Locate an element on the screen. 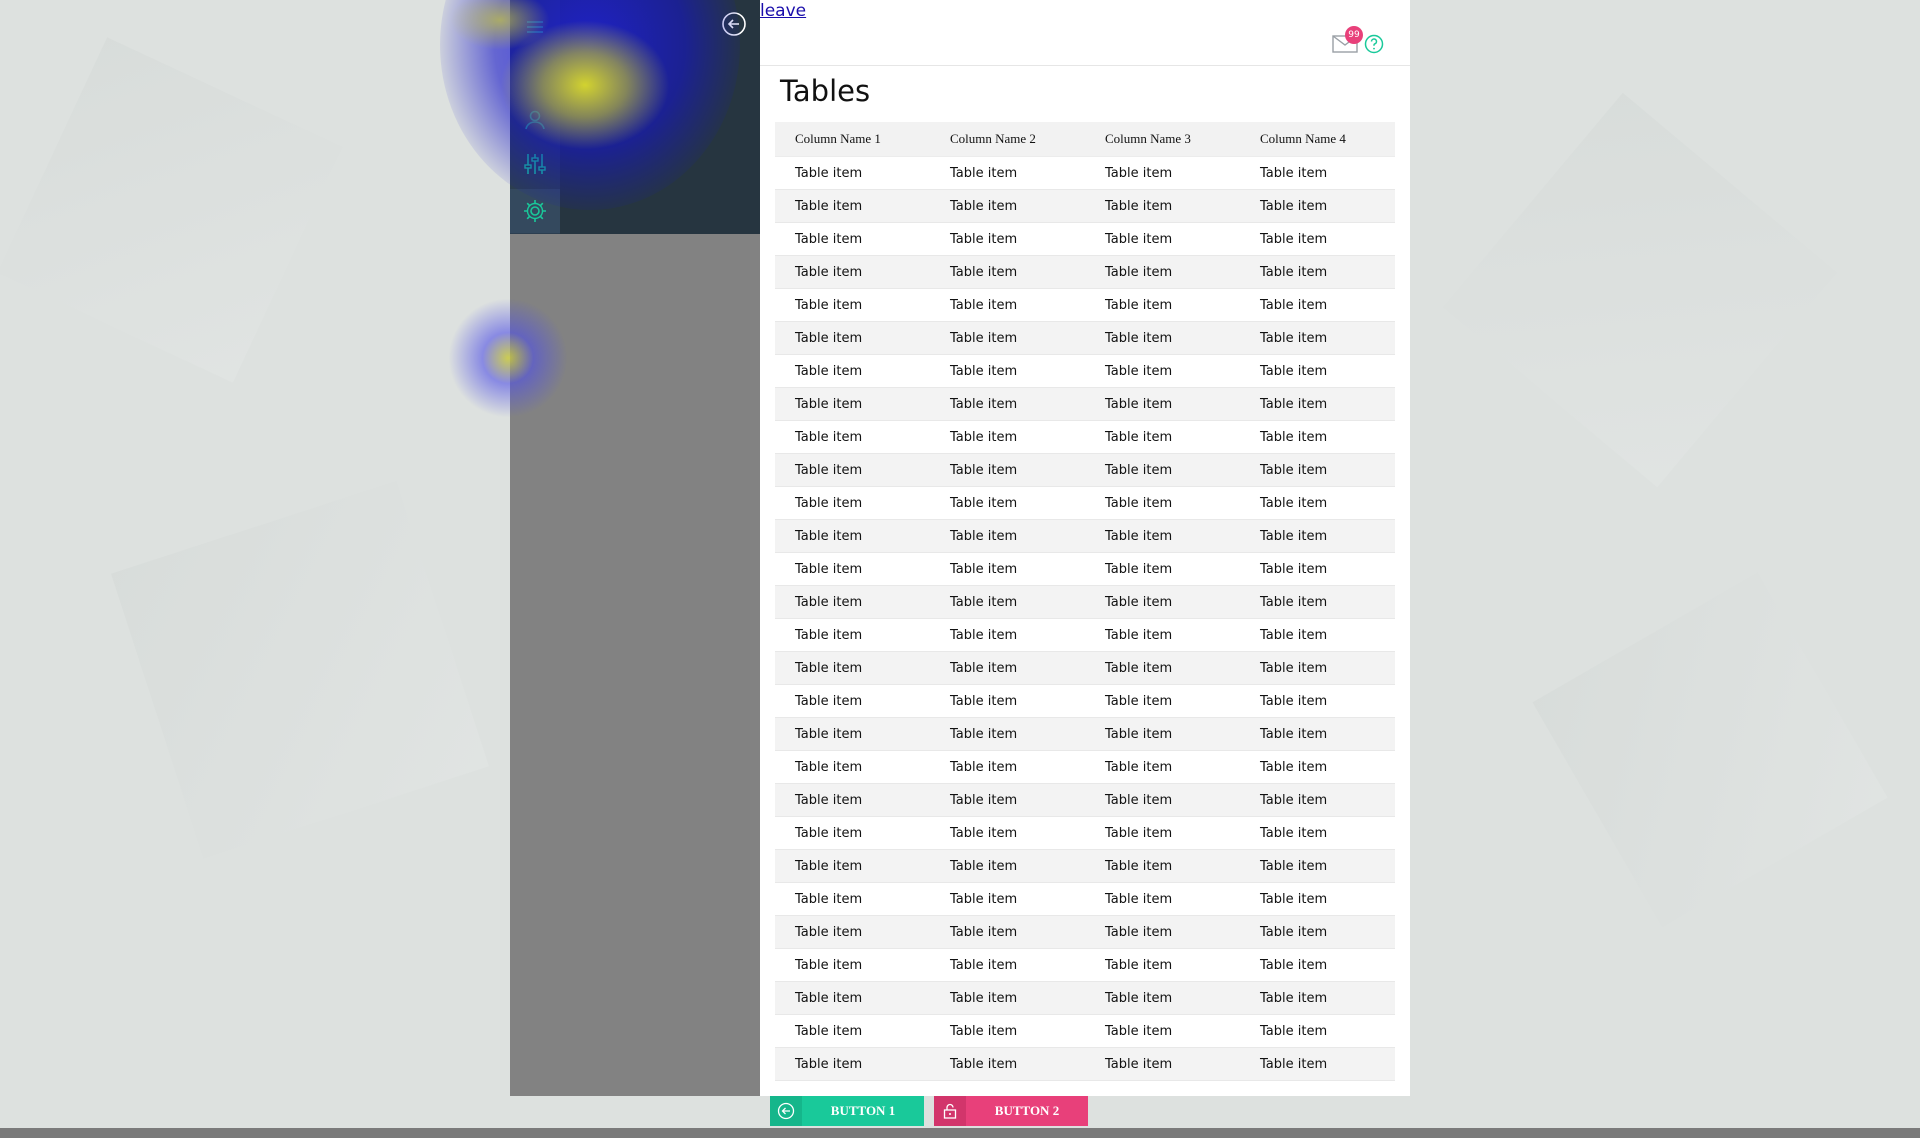 The width and height of the screenshot is (1920, 1138). menu-icon is located at coordinates (535, 27).